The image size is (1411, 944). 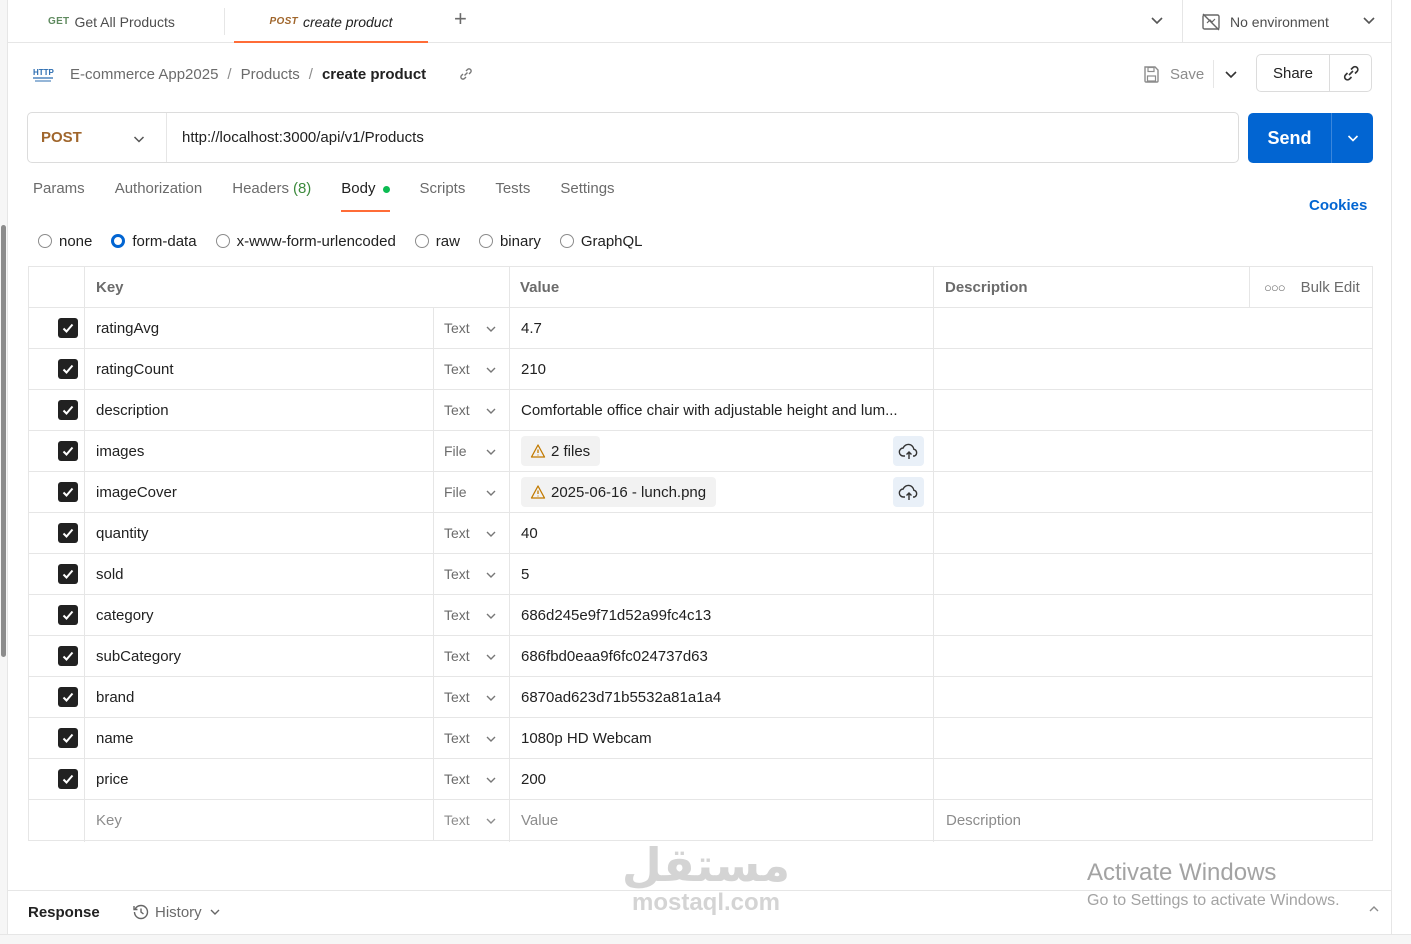 I want to click on environment-chevron-down-icon, so click(x=1369, y=21).